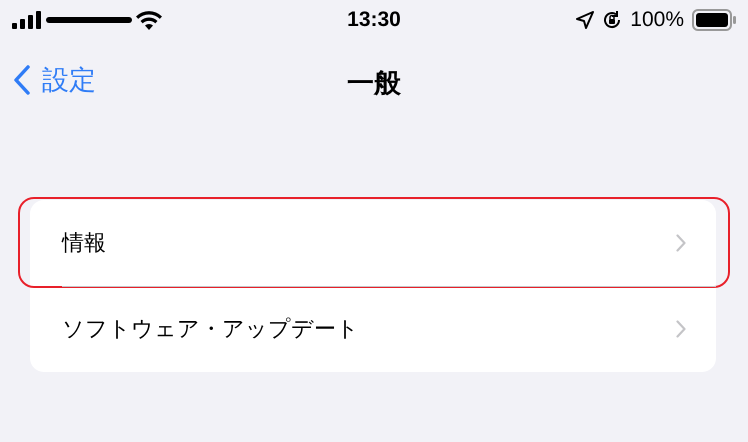 The width and height of the screenshot is (748, 442). Describe the element at coordinates (55, 80) in the screenshot. I see `back-button: 設定` at that location.